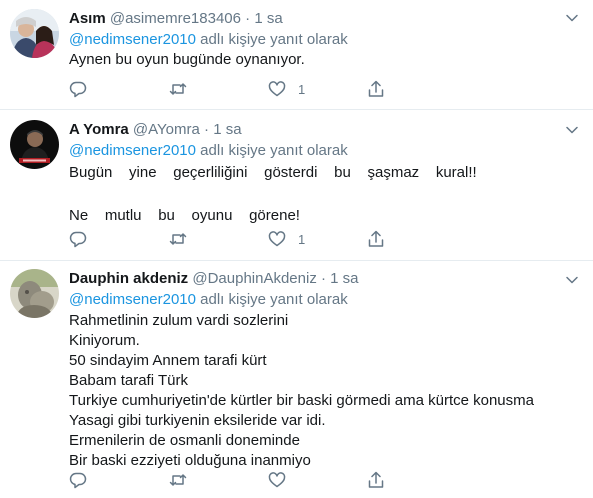 The image size is (593, 498). I want to click on tweet-text-line: Aynen bu oyun bugünde oynanıyor., so click(187, 59).